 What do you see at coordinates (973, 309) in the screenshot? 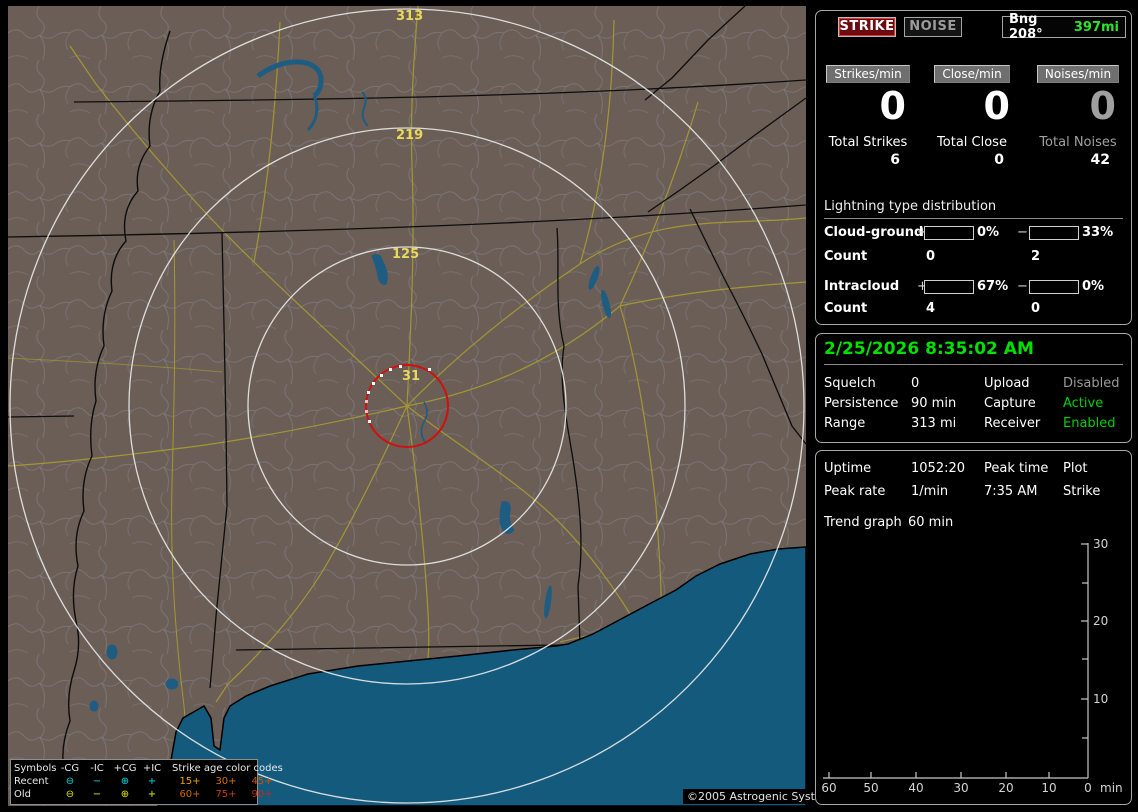
I see `intracloud-count-row: Count 4 0` at bounding box center [973, 309].